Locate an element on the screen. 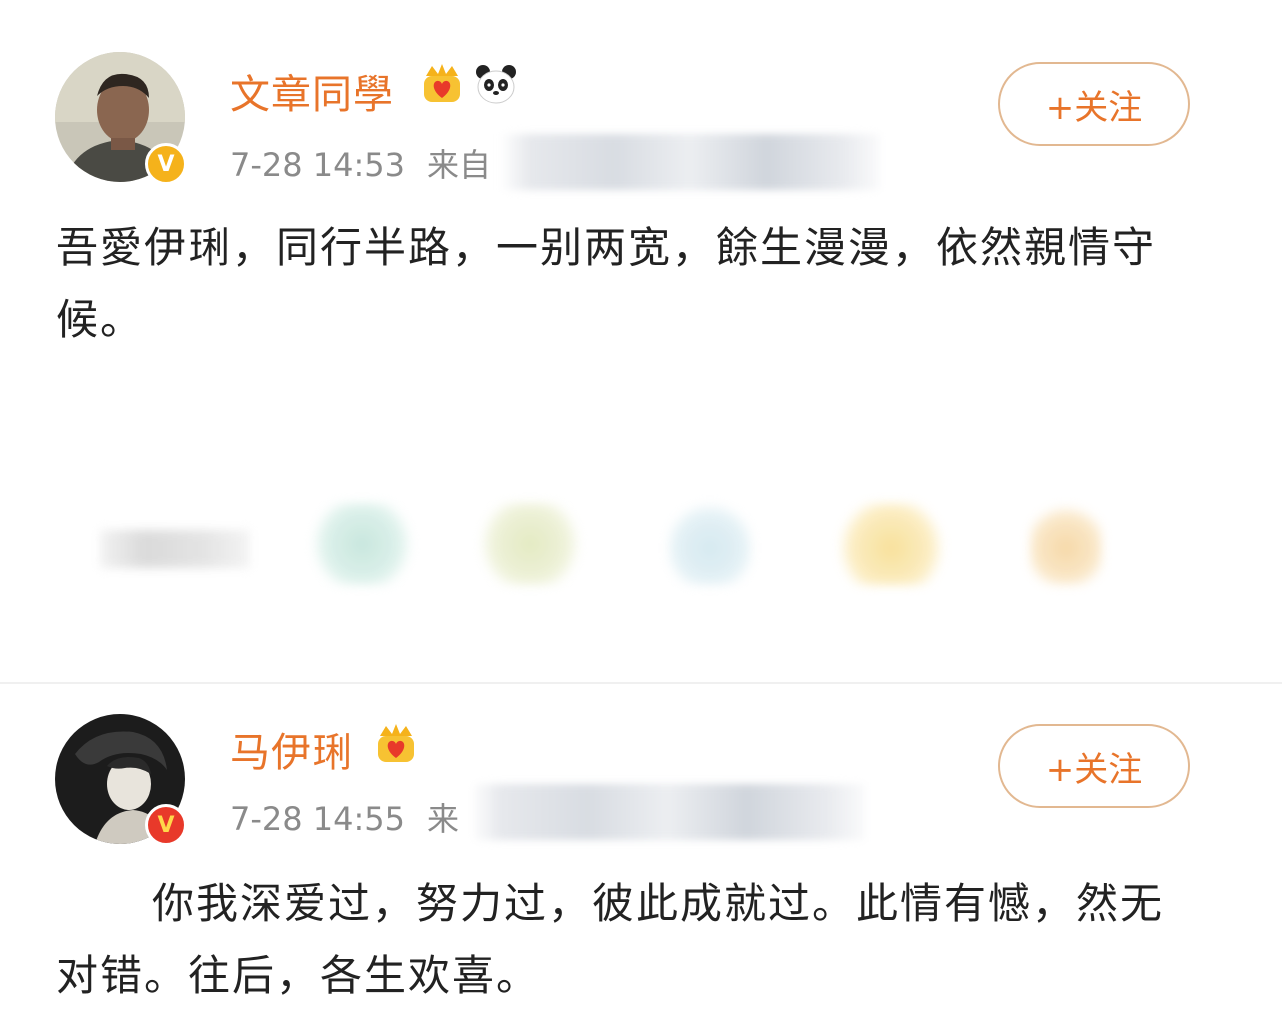 This screenshot has height=1018, width=1282. post-time: 7-28 14:55 is located at coordinates (318, 819).